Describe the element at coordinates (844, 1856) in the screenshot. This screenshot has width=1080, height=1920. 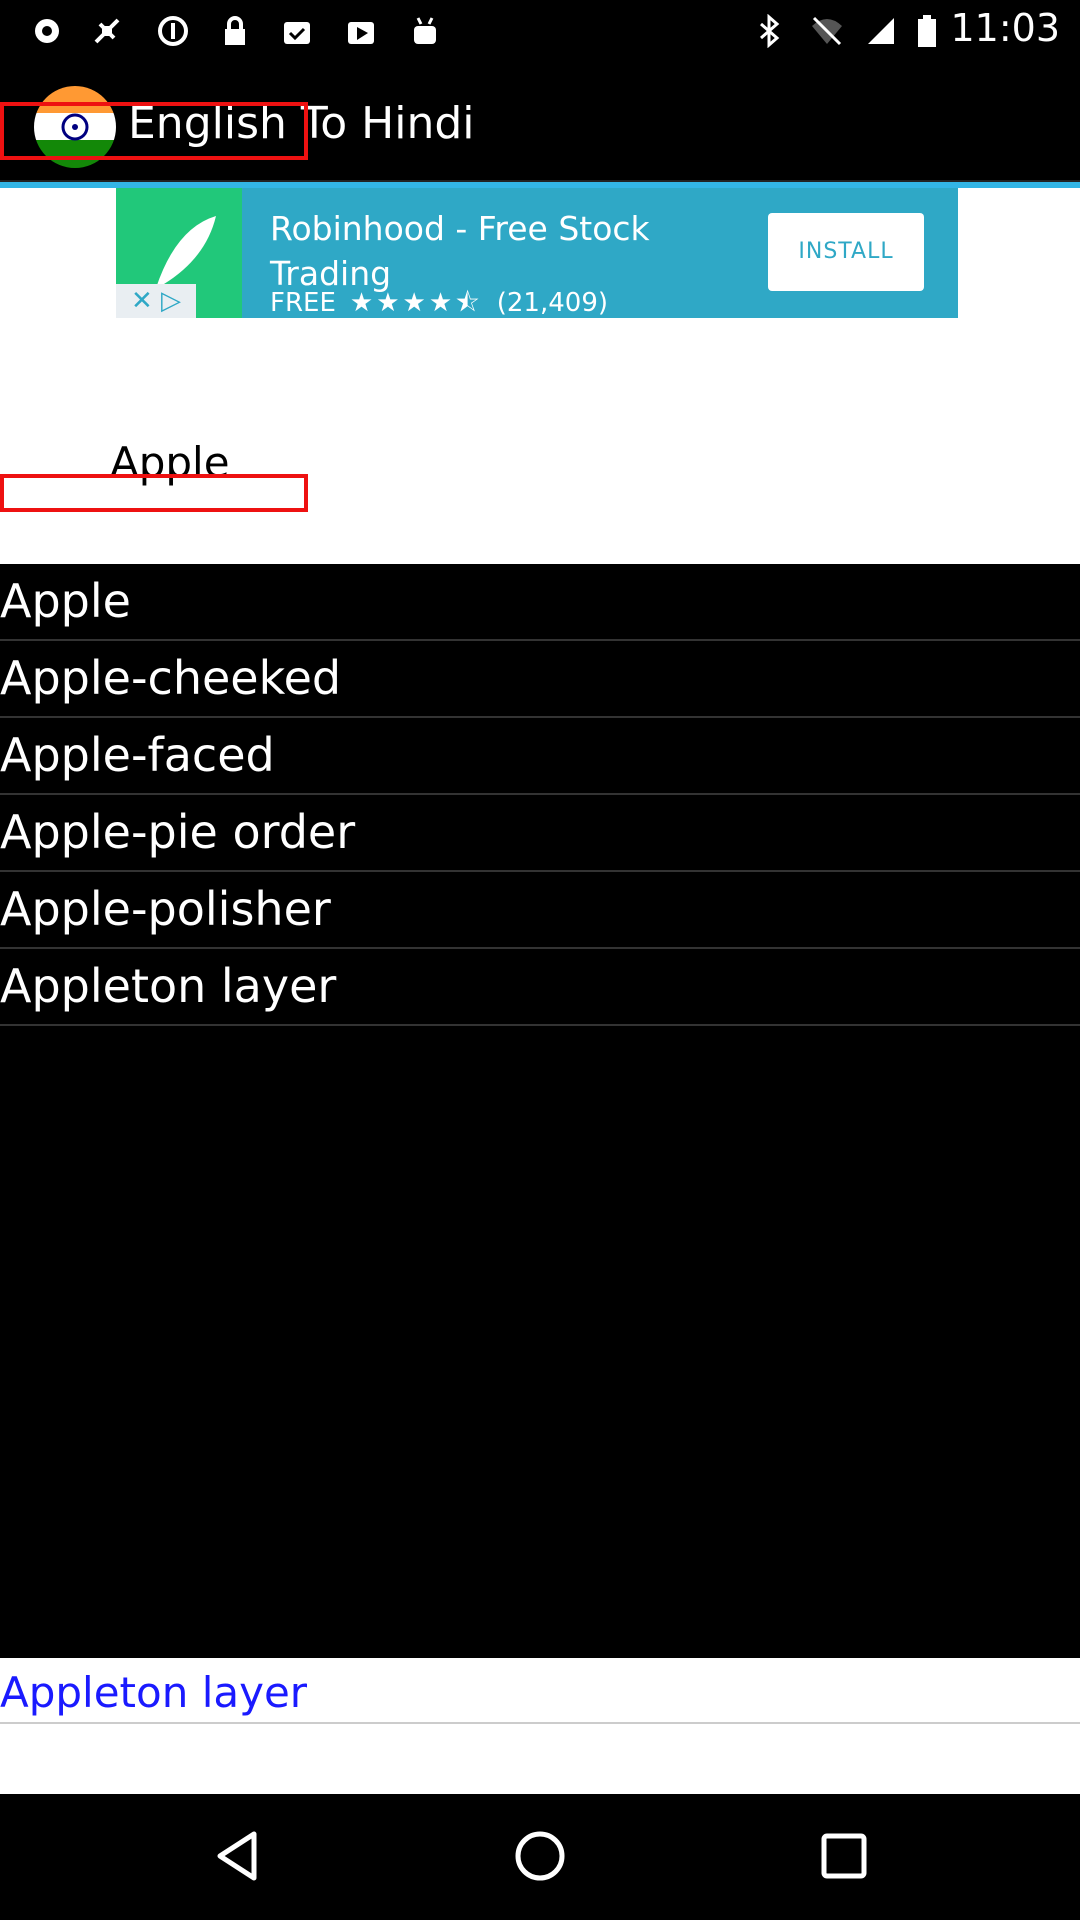
I see `recents-icon` at that location.